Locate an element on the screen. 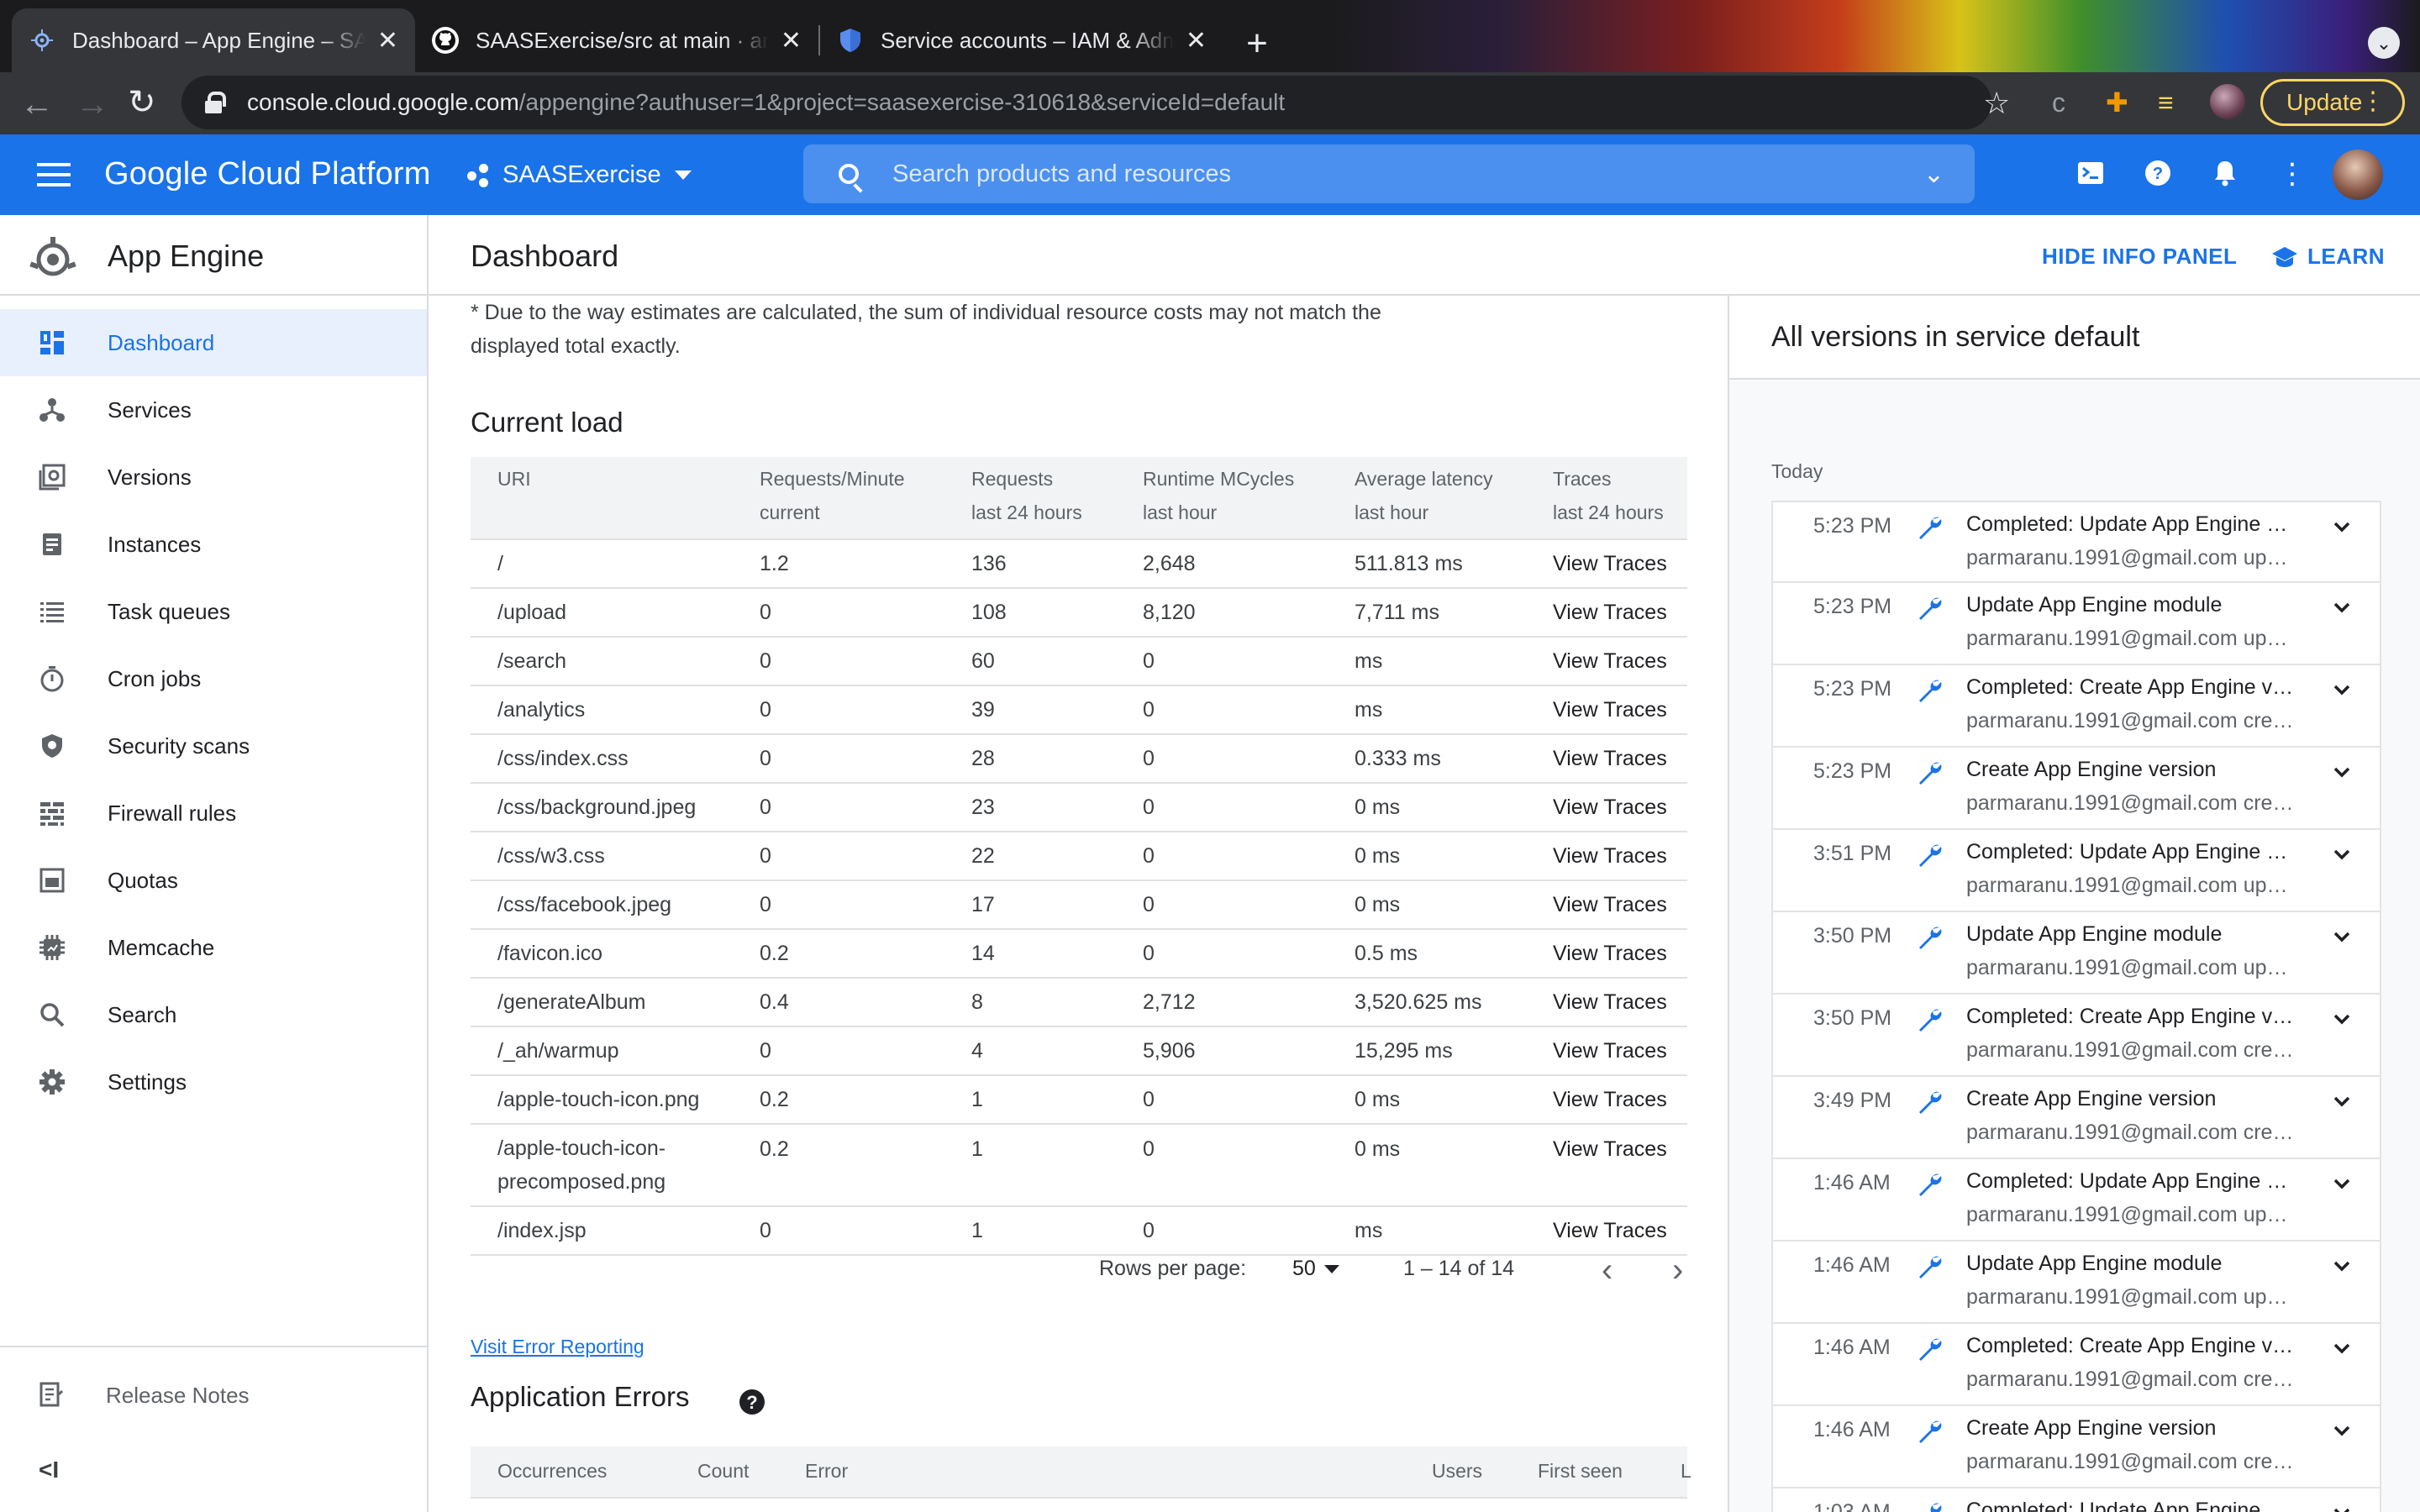 This screenshot has width=2420, height=1512. column-header-first-seen: First seen is located at coordinates (1580, 1471).